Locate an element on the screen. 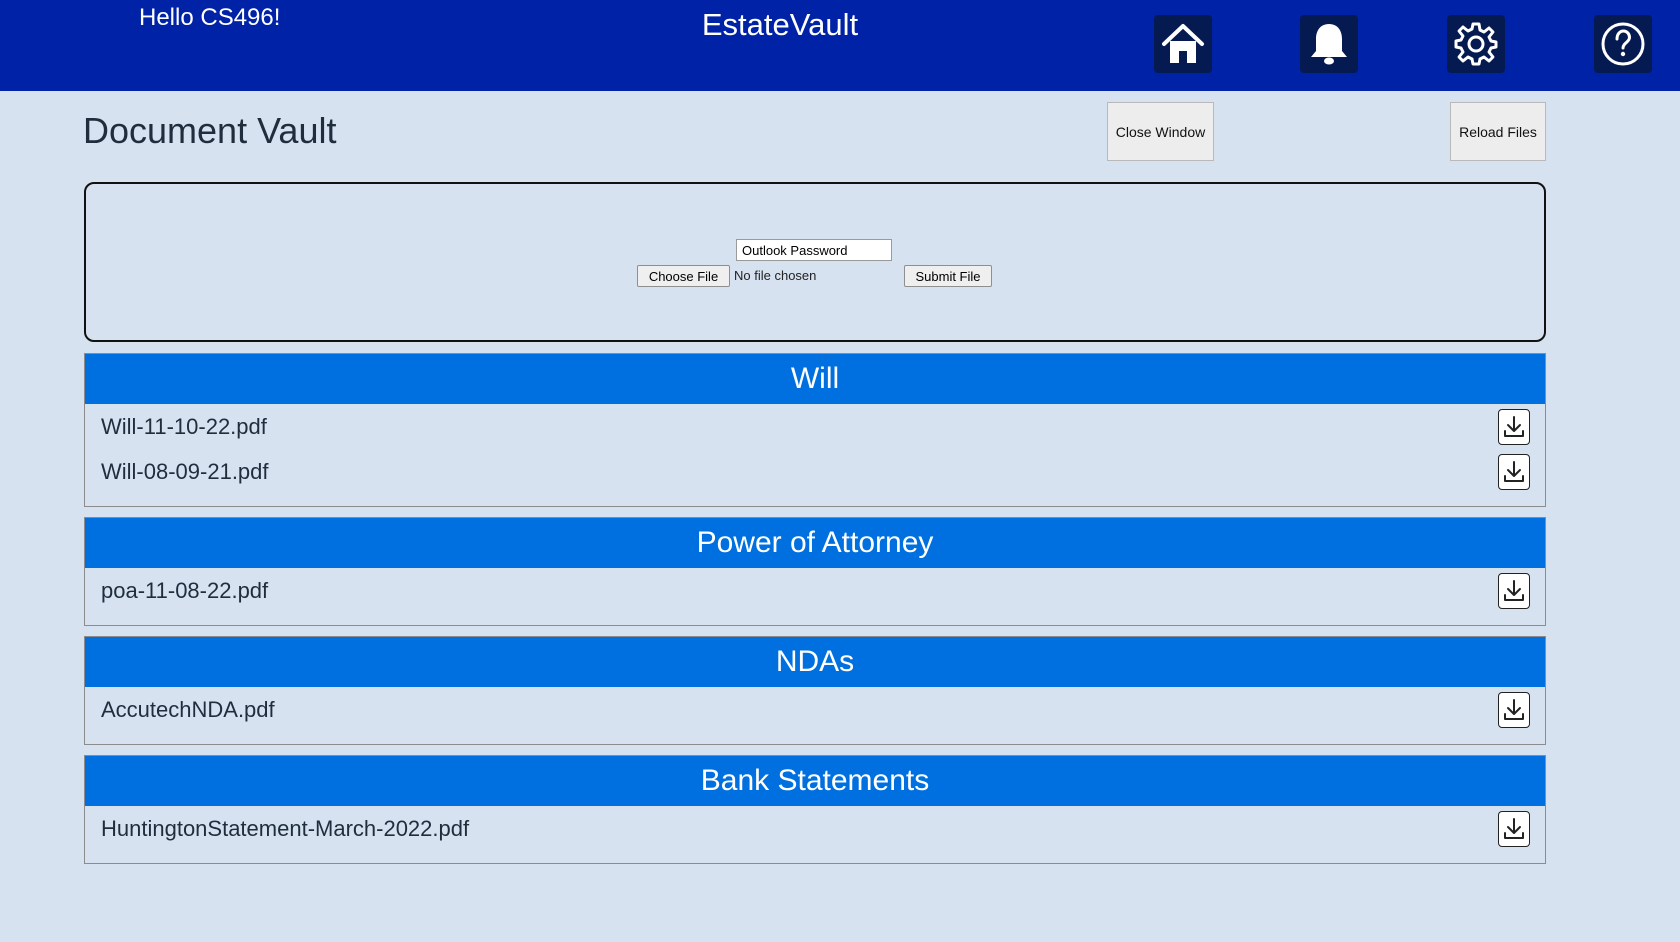 The image size is (1680, 942). file-row: AccutechNDA.pdf is located at coordinates (815, 709).